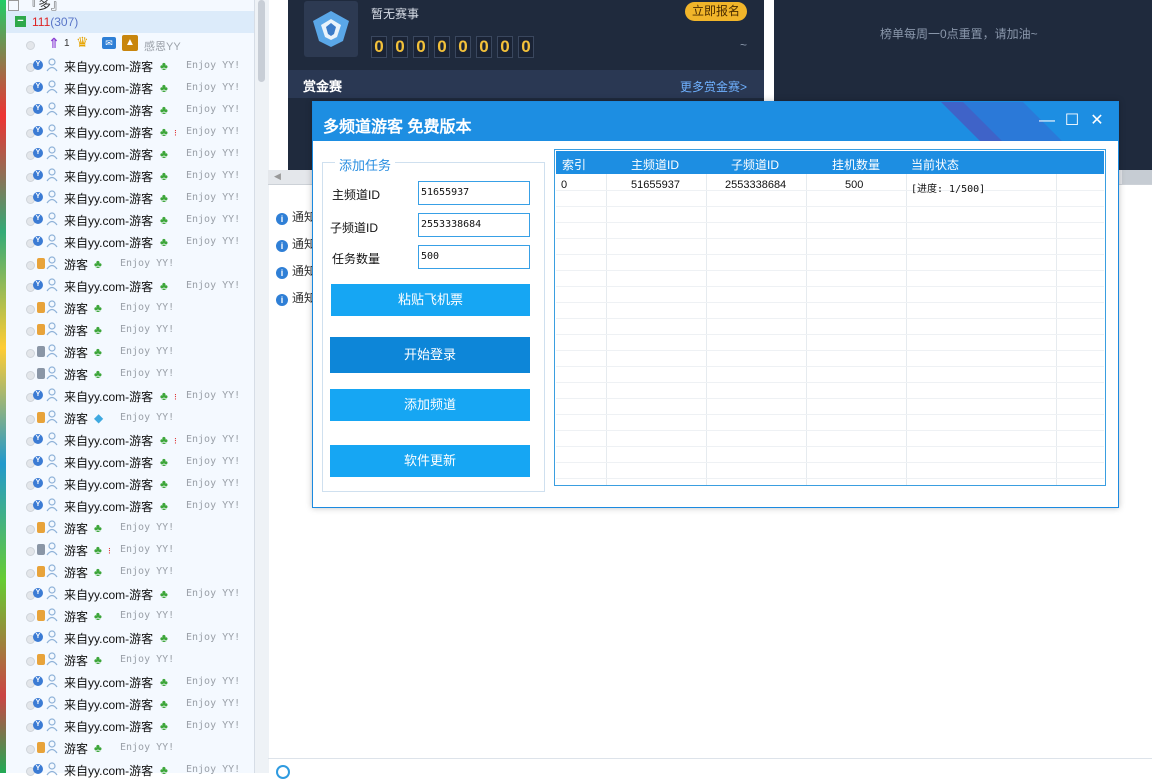 Image resolution: width=1152 pixels, height=781 pixels. I want to click on status-dot, so click(30, 375).